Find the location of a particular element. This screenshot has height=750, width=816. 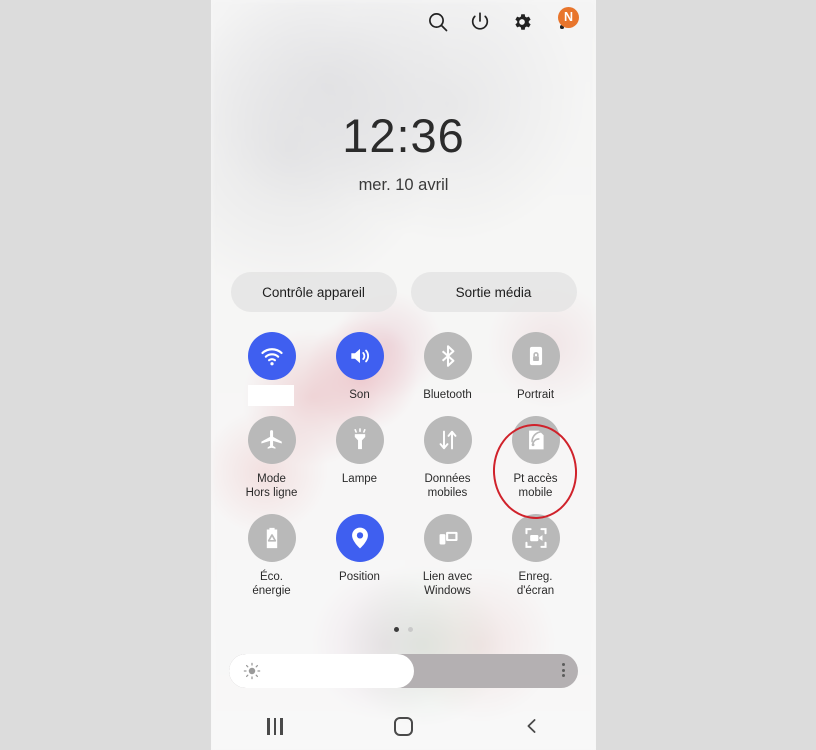

toggle-link-to-windows: Lien avec Windows is located at coordinates (448, 556).